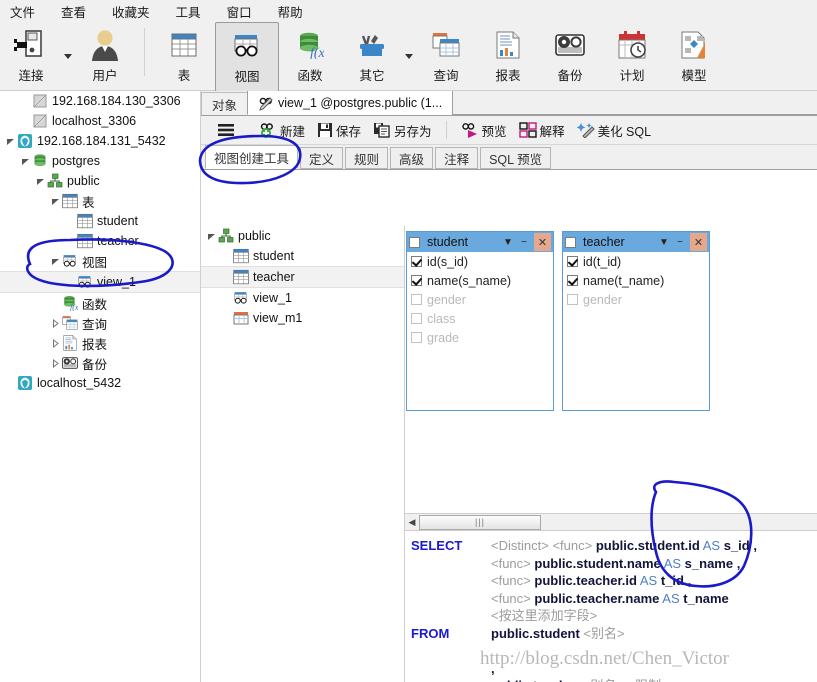  What do you see at coordinates (615, 564) in the screenshot?
I see `sql-row-content: <func> public.student.name AS s_name ,` at bounding box center [615, 564].